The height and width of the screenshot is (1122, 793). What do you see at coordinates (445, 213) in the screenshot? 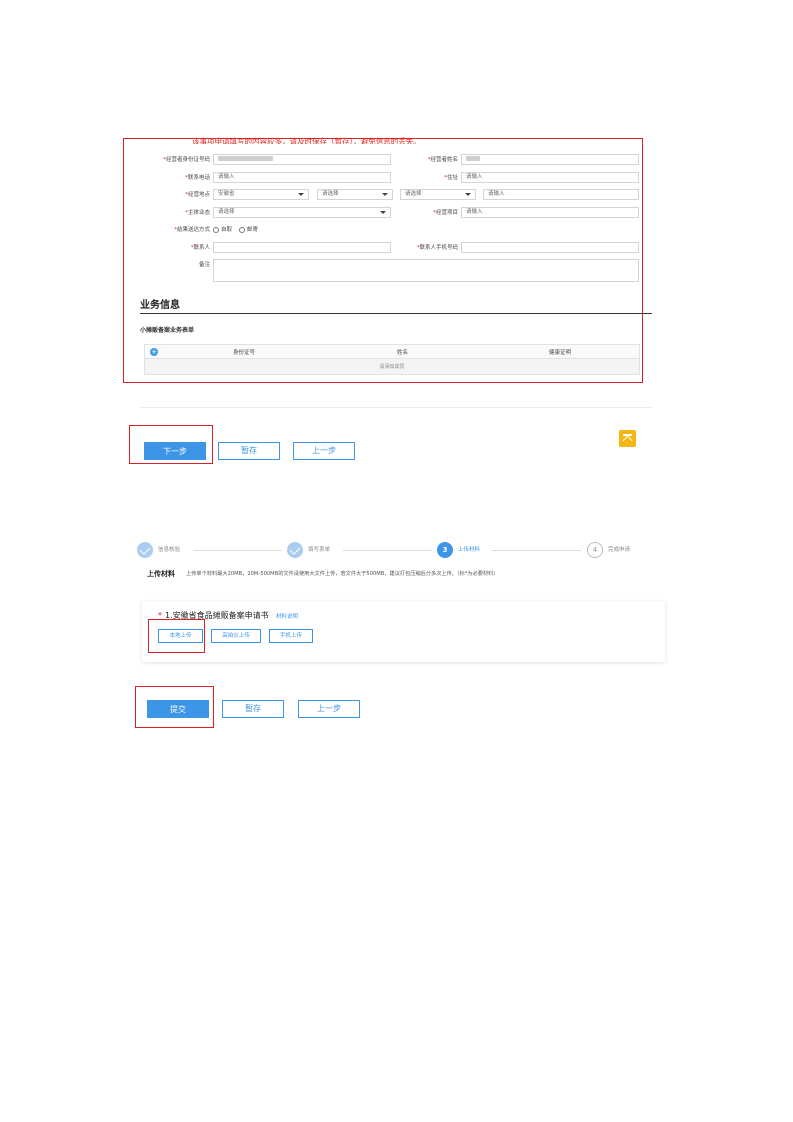
I see `biz-item-label: *经营项目` at bounding box center [445, 213].